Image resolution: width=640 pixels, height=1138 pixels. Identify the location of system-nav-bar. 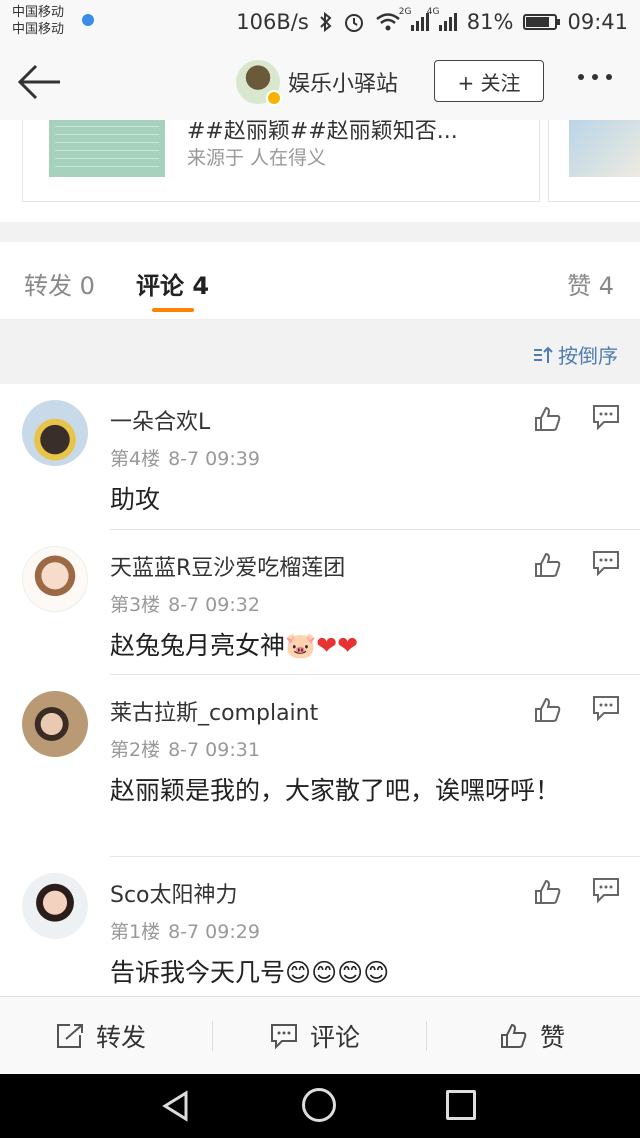
(320, 1106).